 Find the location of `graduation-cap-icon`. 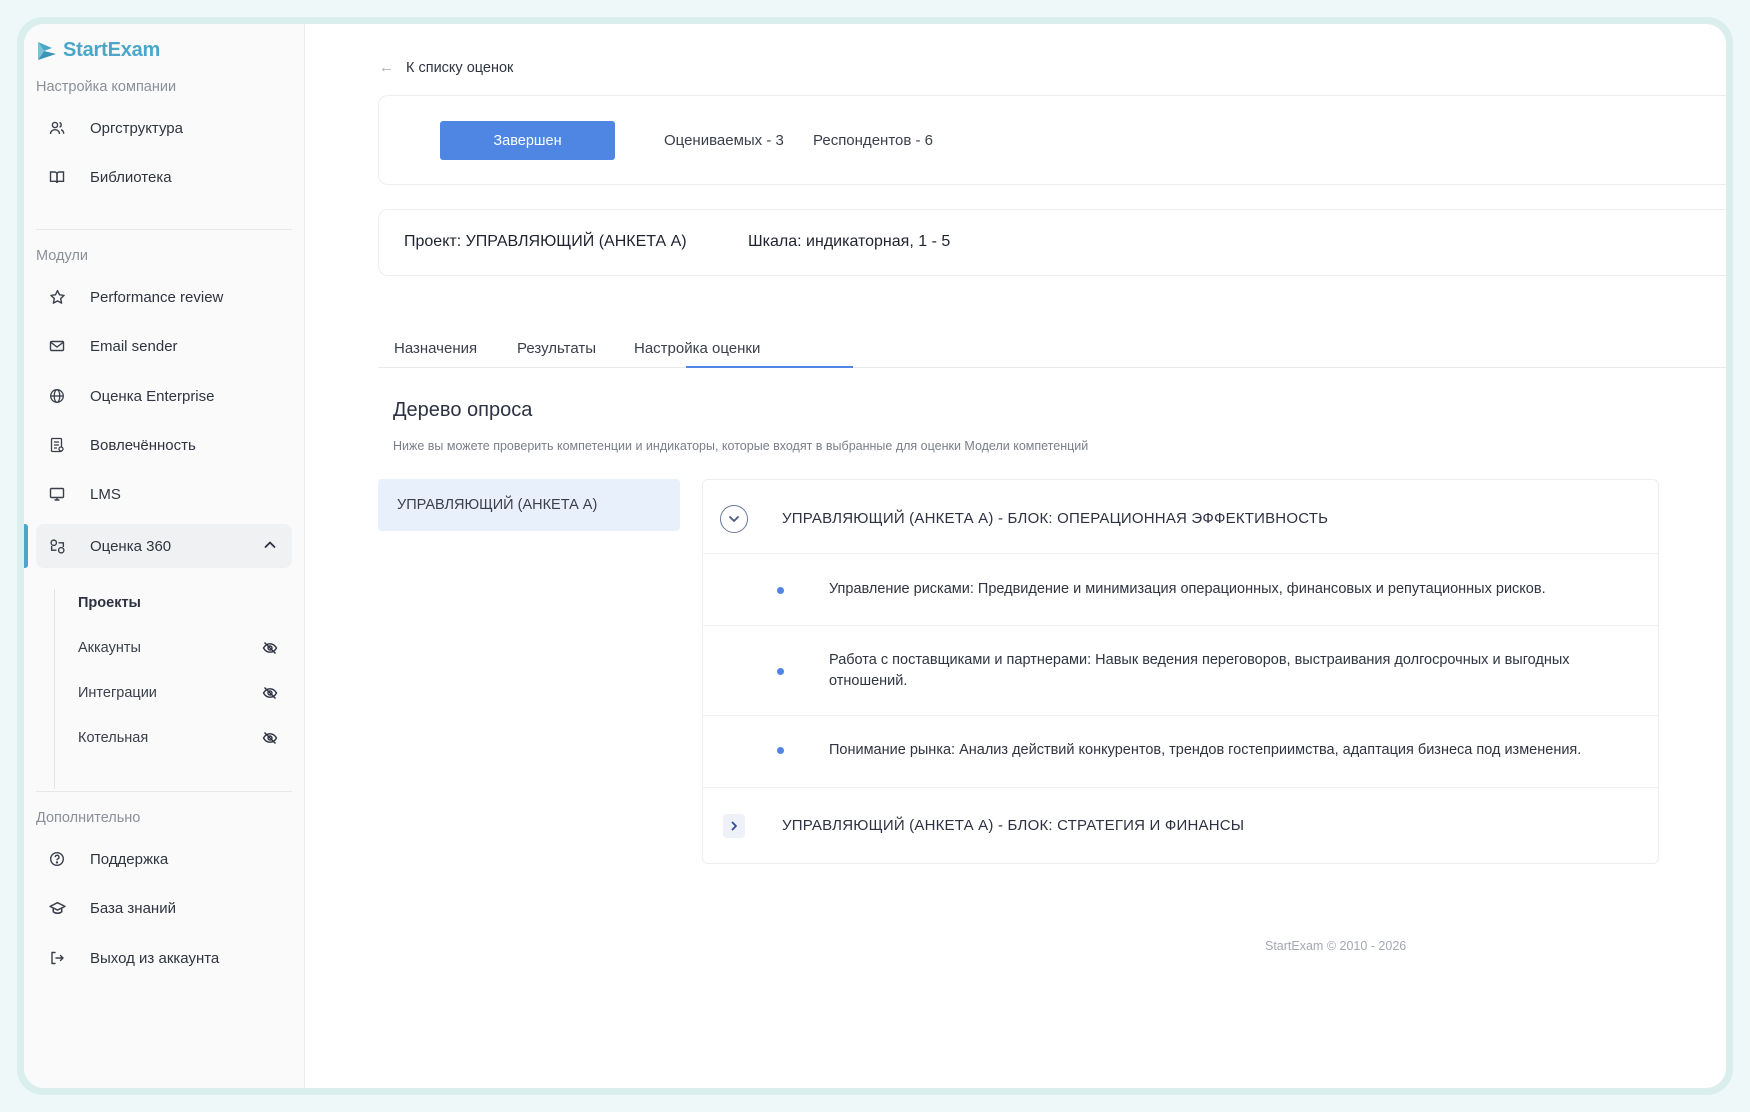

graduation-cap-icon is located at coordinates (57, 908).